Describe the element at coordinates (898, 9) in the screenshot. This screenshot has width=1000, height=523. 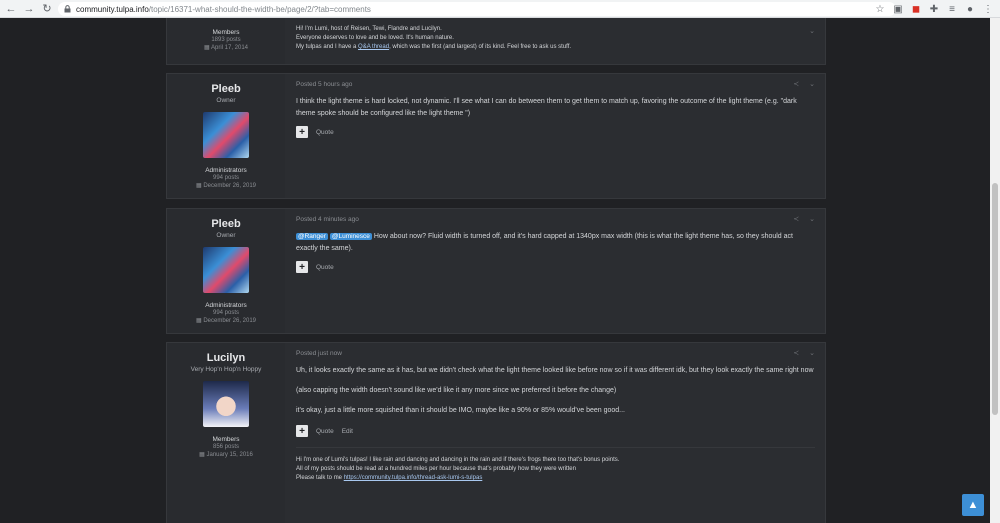
I see `extension-icon: ▣` at that location.